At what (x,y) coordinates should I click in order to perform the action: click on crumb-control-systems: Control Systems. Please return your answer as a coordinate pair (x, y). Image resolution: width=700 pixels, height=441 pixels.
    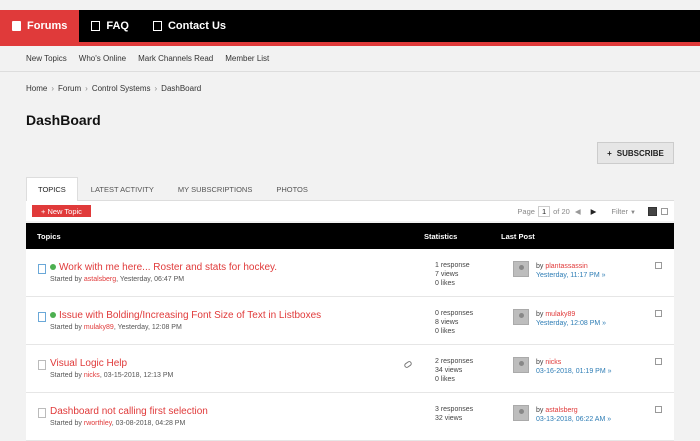
    Looking at the image, I should click on (121, 88).